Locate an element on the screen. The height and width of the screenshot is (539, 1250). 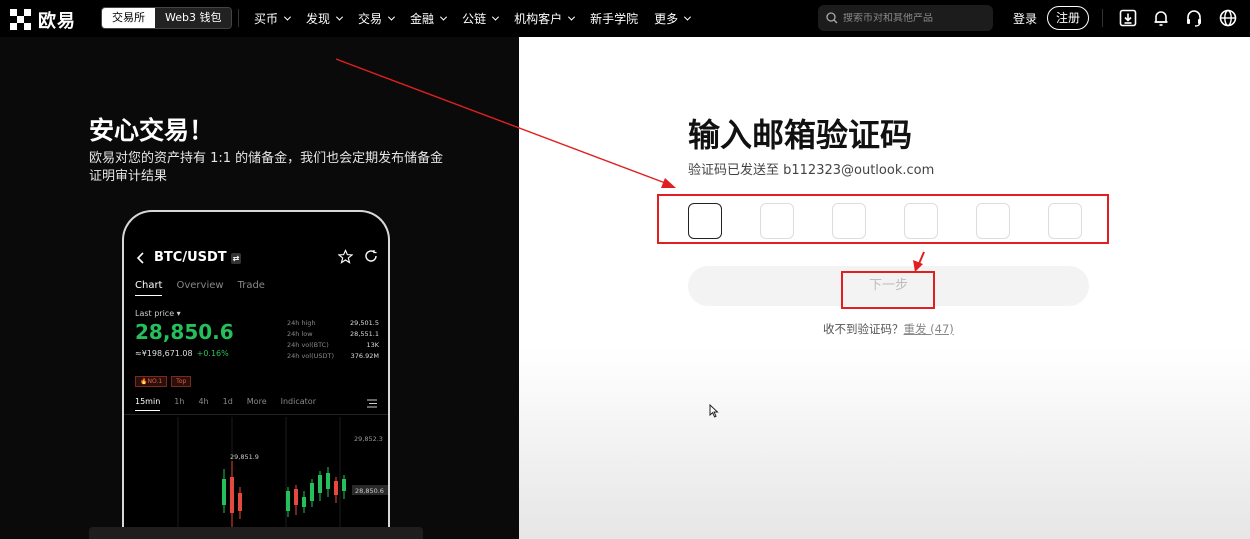
timeframe-more: More is located at coordinates (256, 401).